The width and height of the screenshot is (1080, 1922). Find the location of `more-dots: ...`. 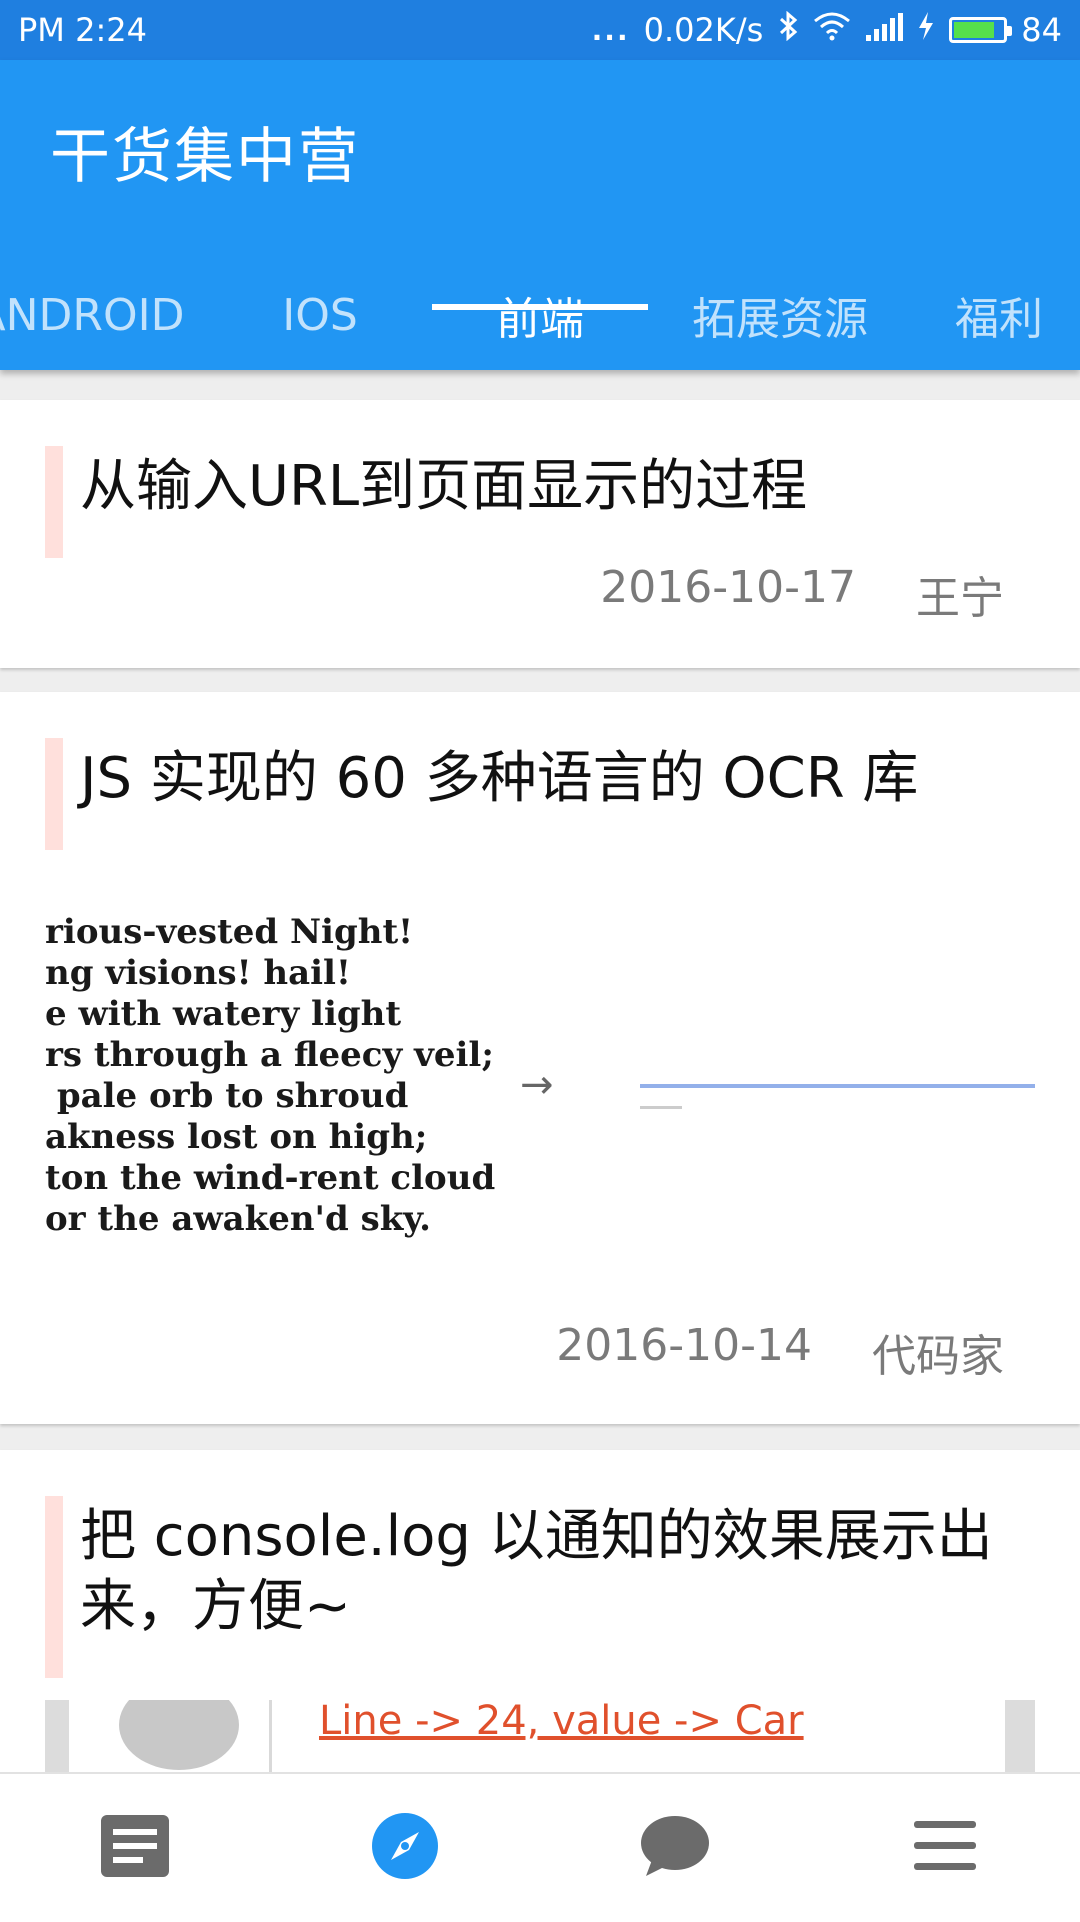

more-dots: ... is located at coordinates (610, 30).